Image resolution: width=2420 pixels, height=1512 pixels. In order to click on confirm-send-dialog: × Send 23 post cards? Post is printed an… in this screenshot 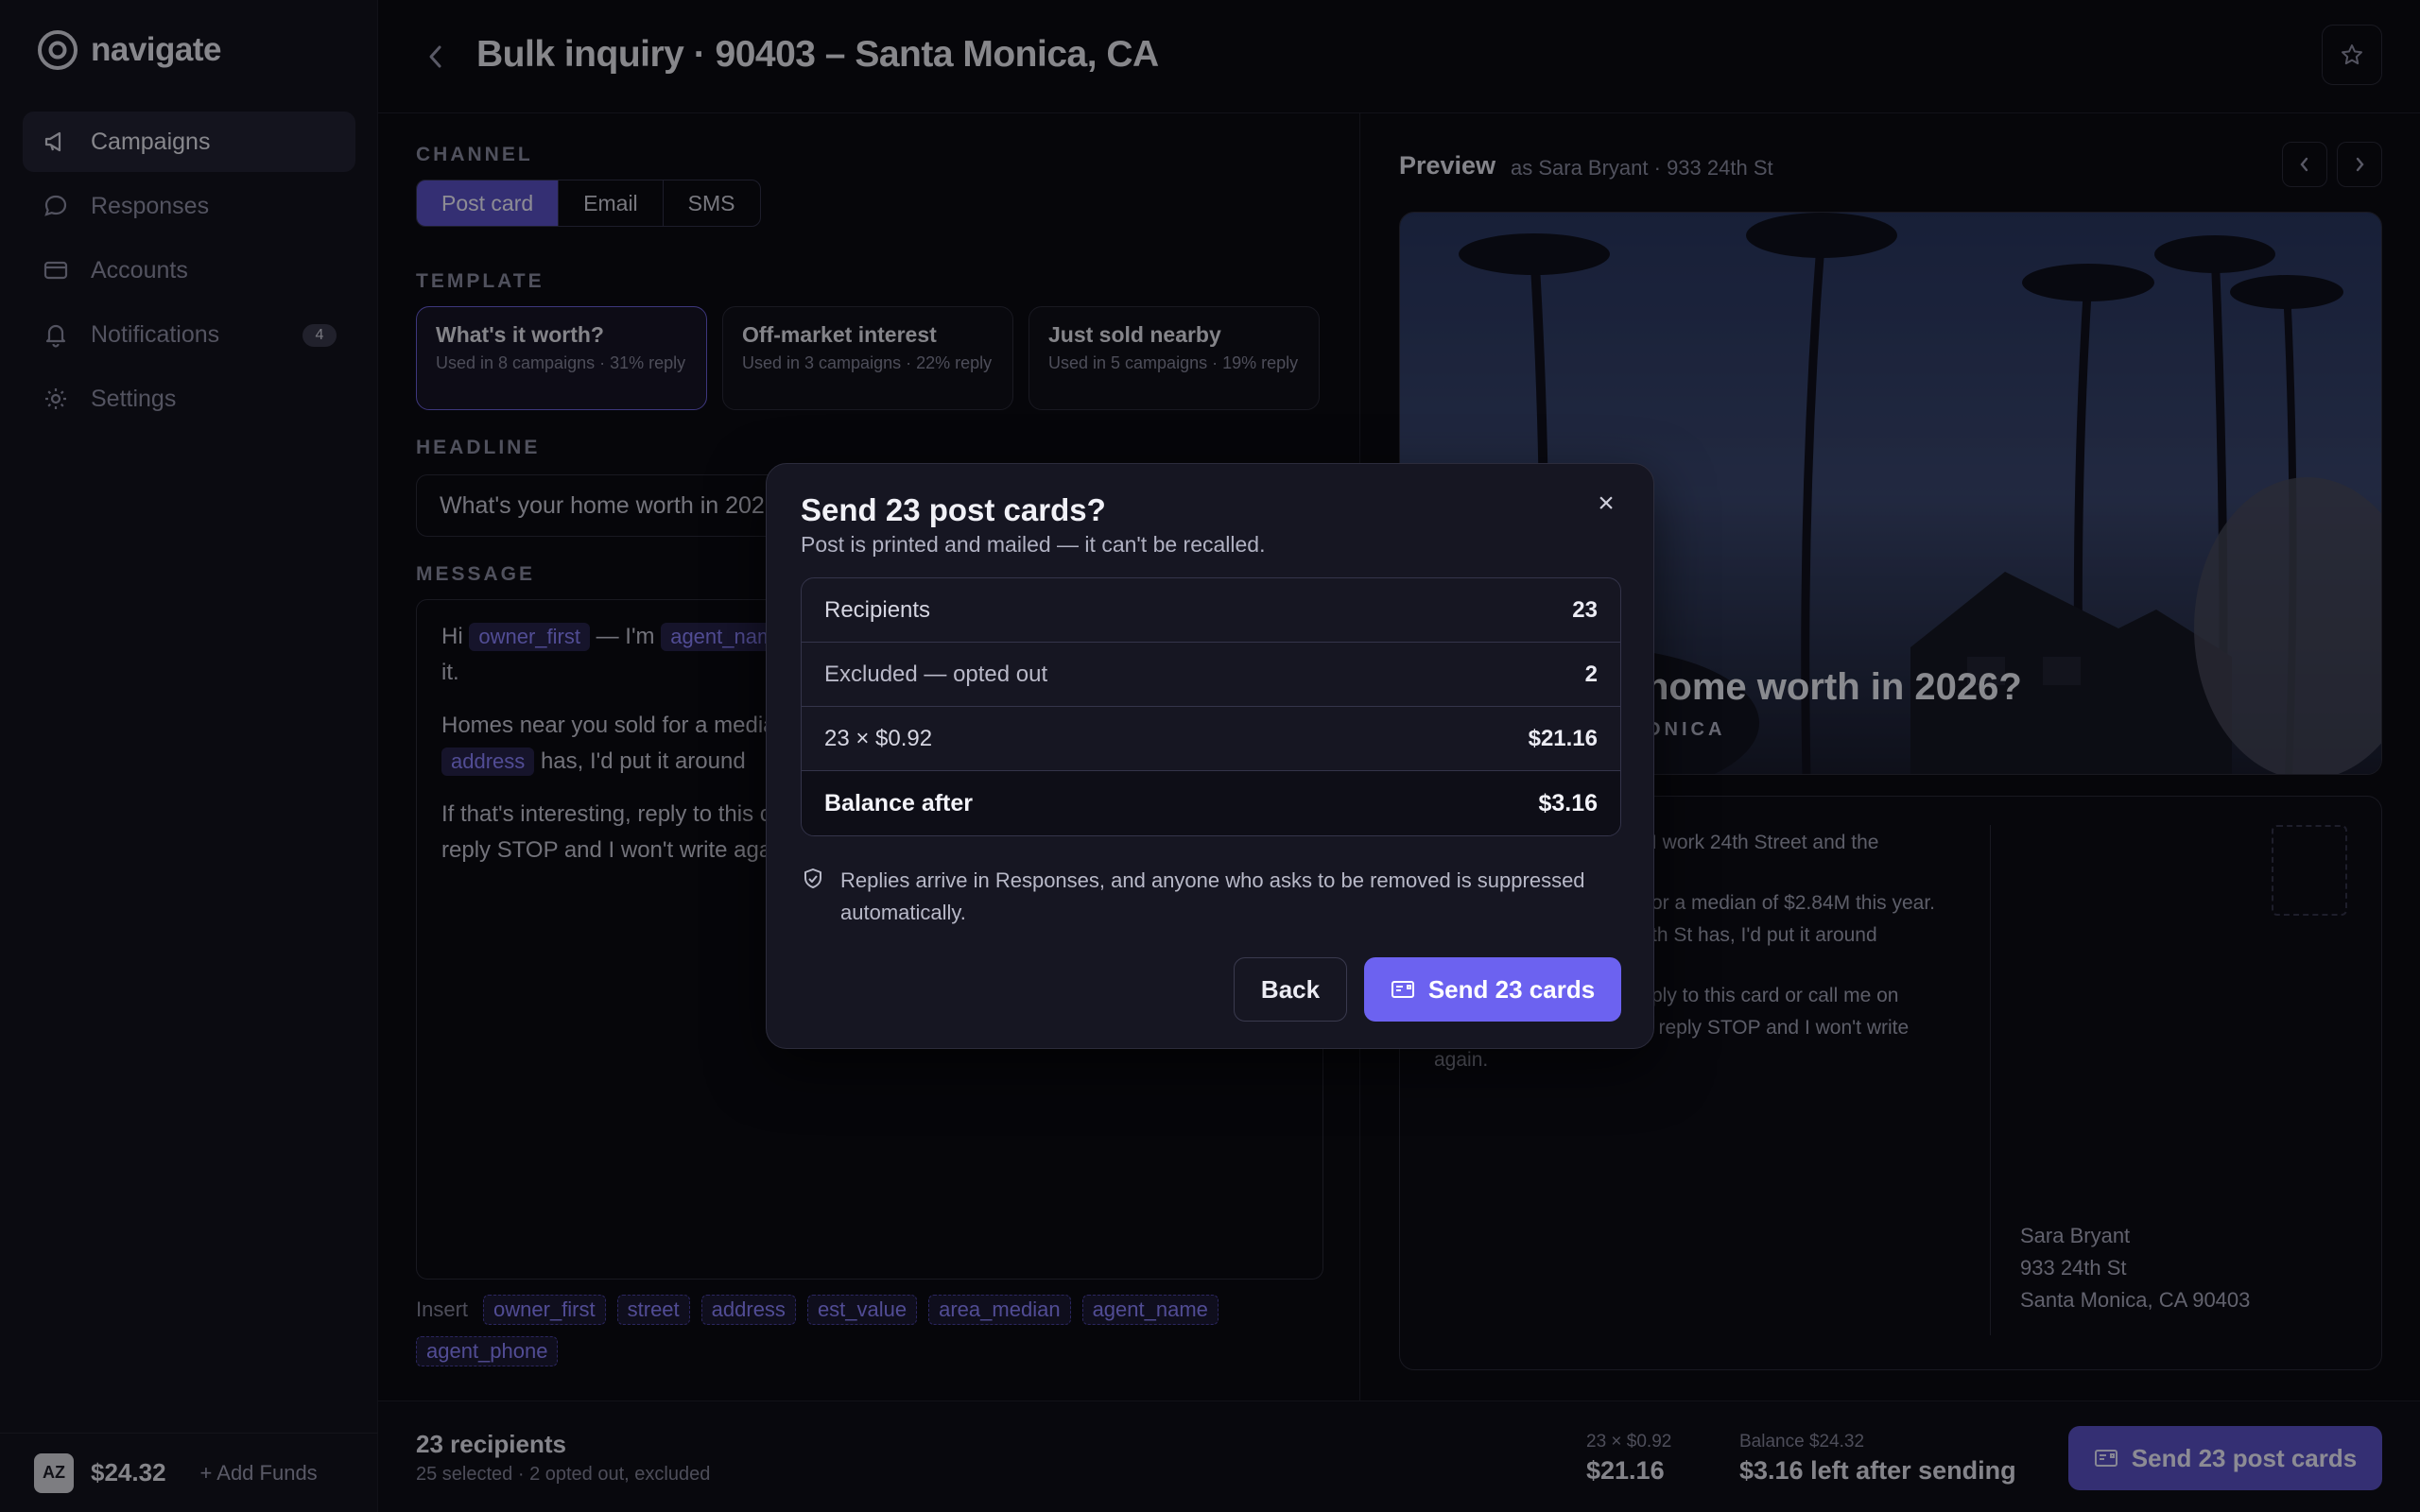, I will do `click(1210, 756)`.